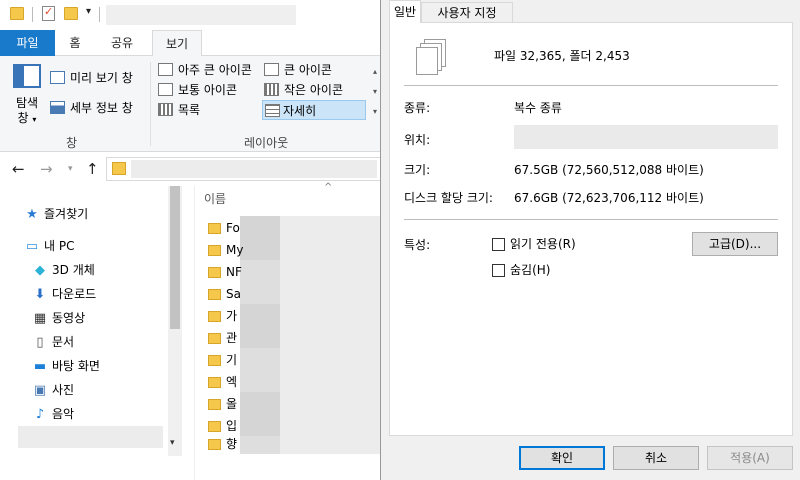 The height and width of the screenshot is (480, 800). I want to click on tab-customize: 사용자 지정, so click(467, 12).